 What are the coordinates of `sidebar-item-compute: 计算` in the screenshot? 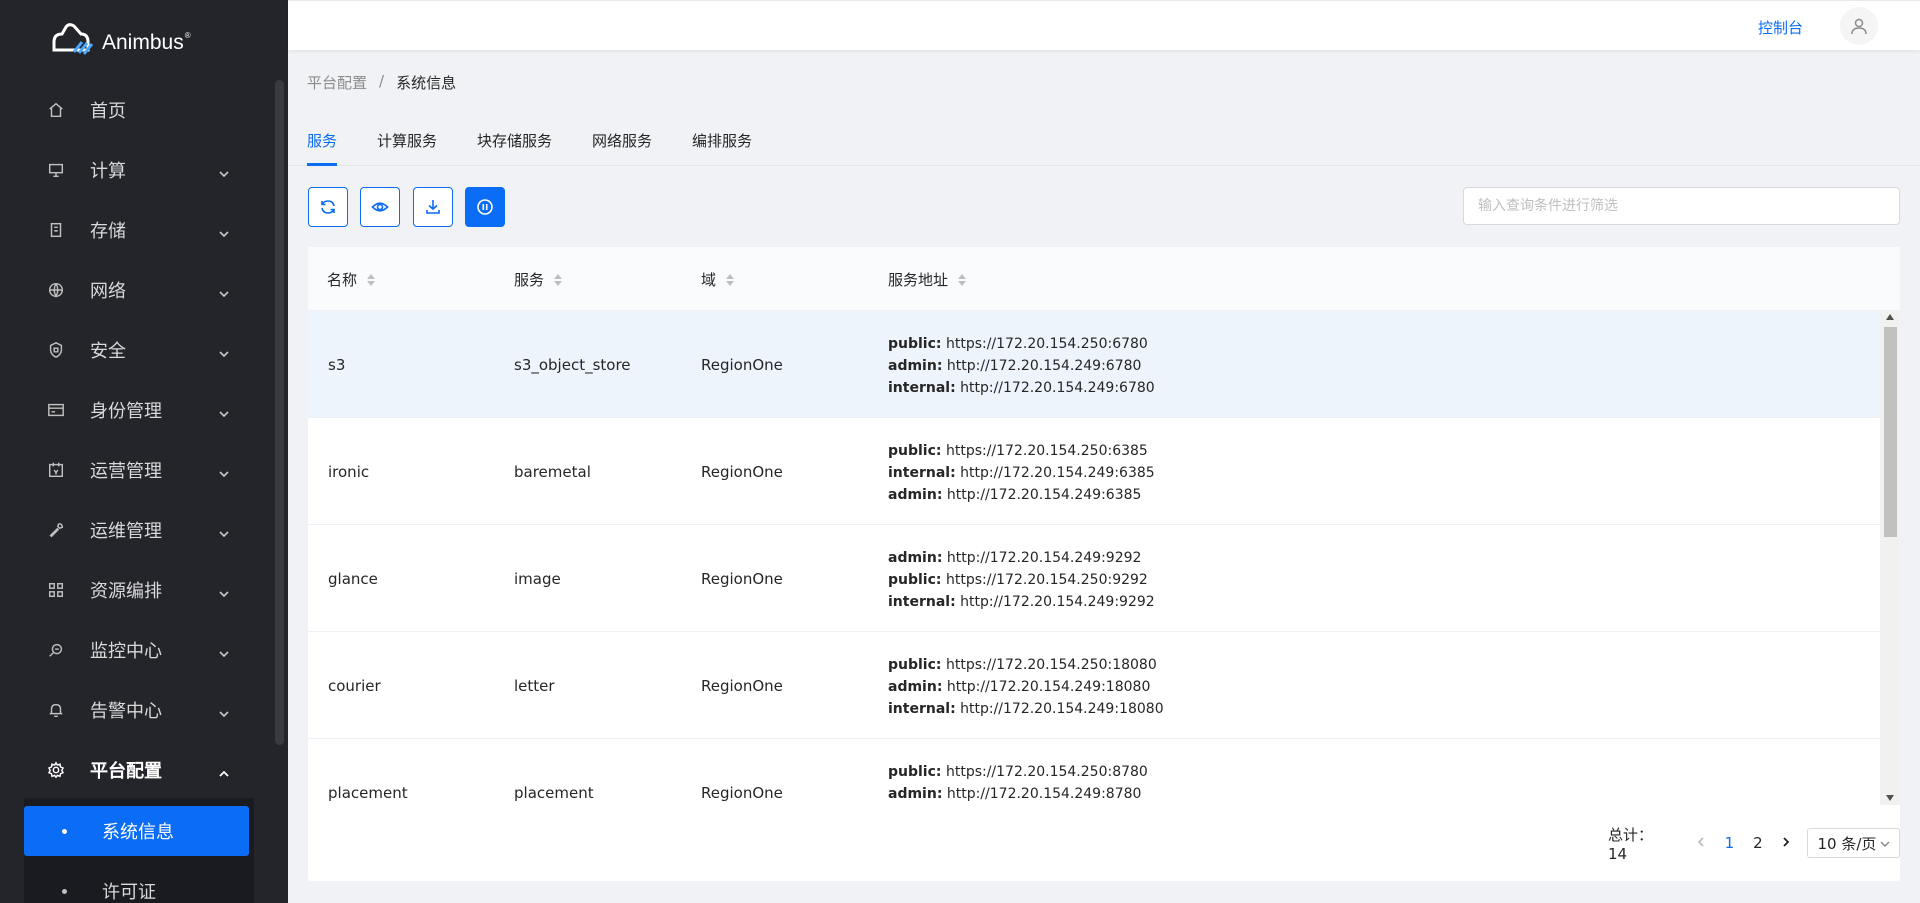 It's located at (135, 170).